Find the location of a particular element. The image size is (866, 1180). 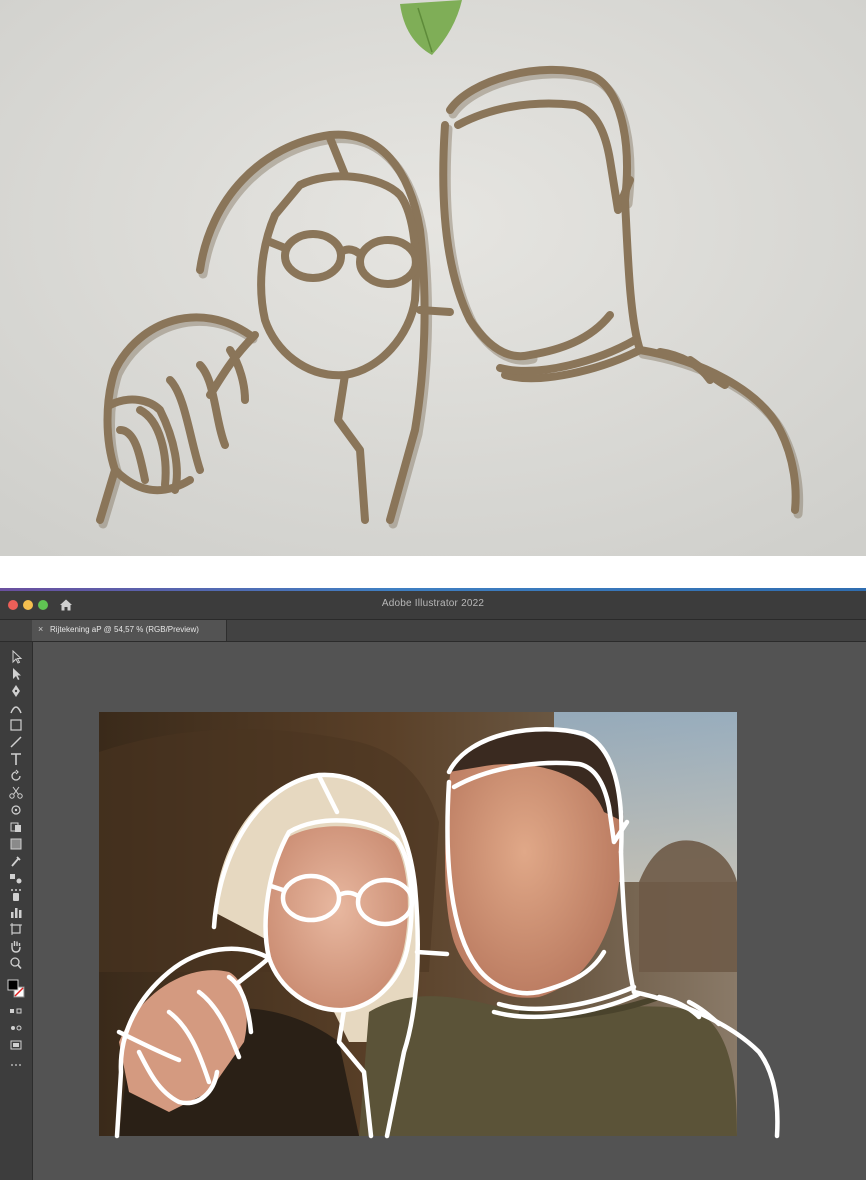

zoom-tool is located at coordinates (16, 963).